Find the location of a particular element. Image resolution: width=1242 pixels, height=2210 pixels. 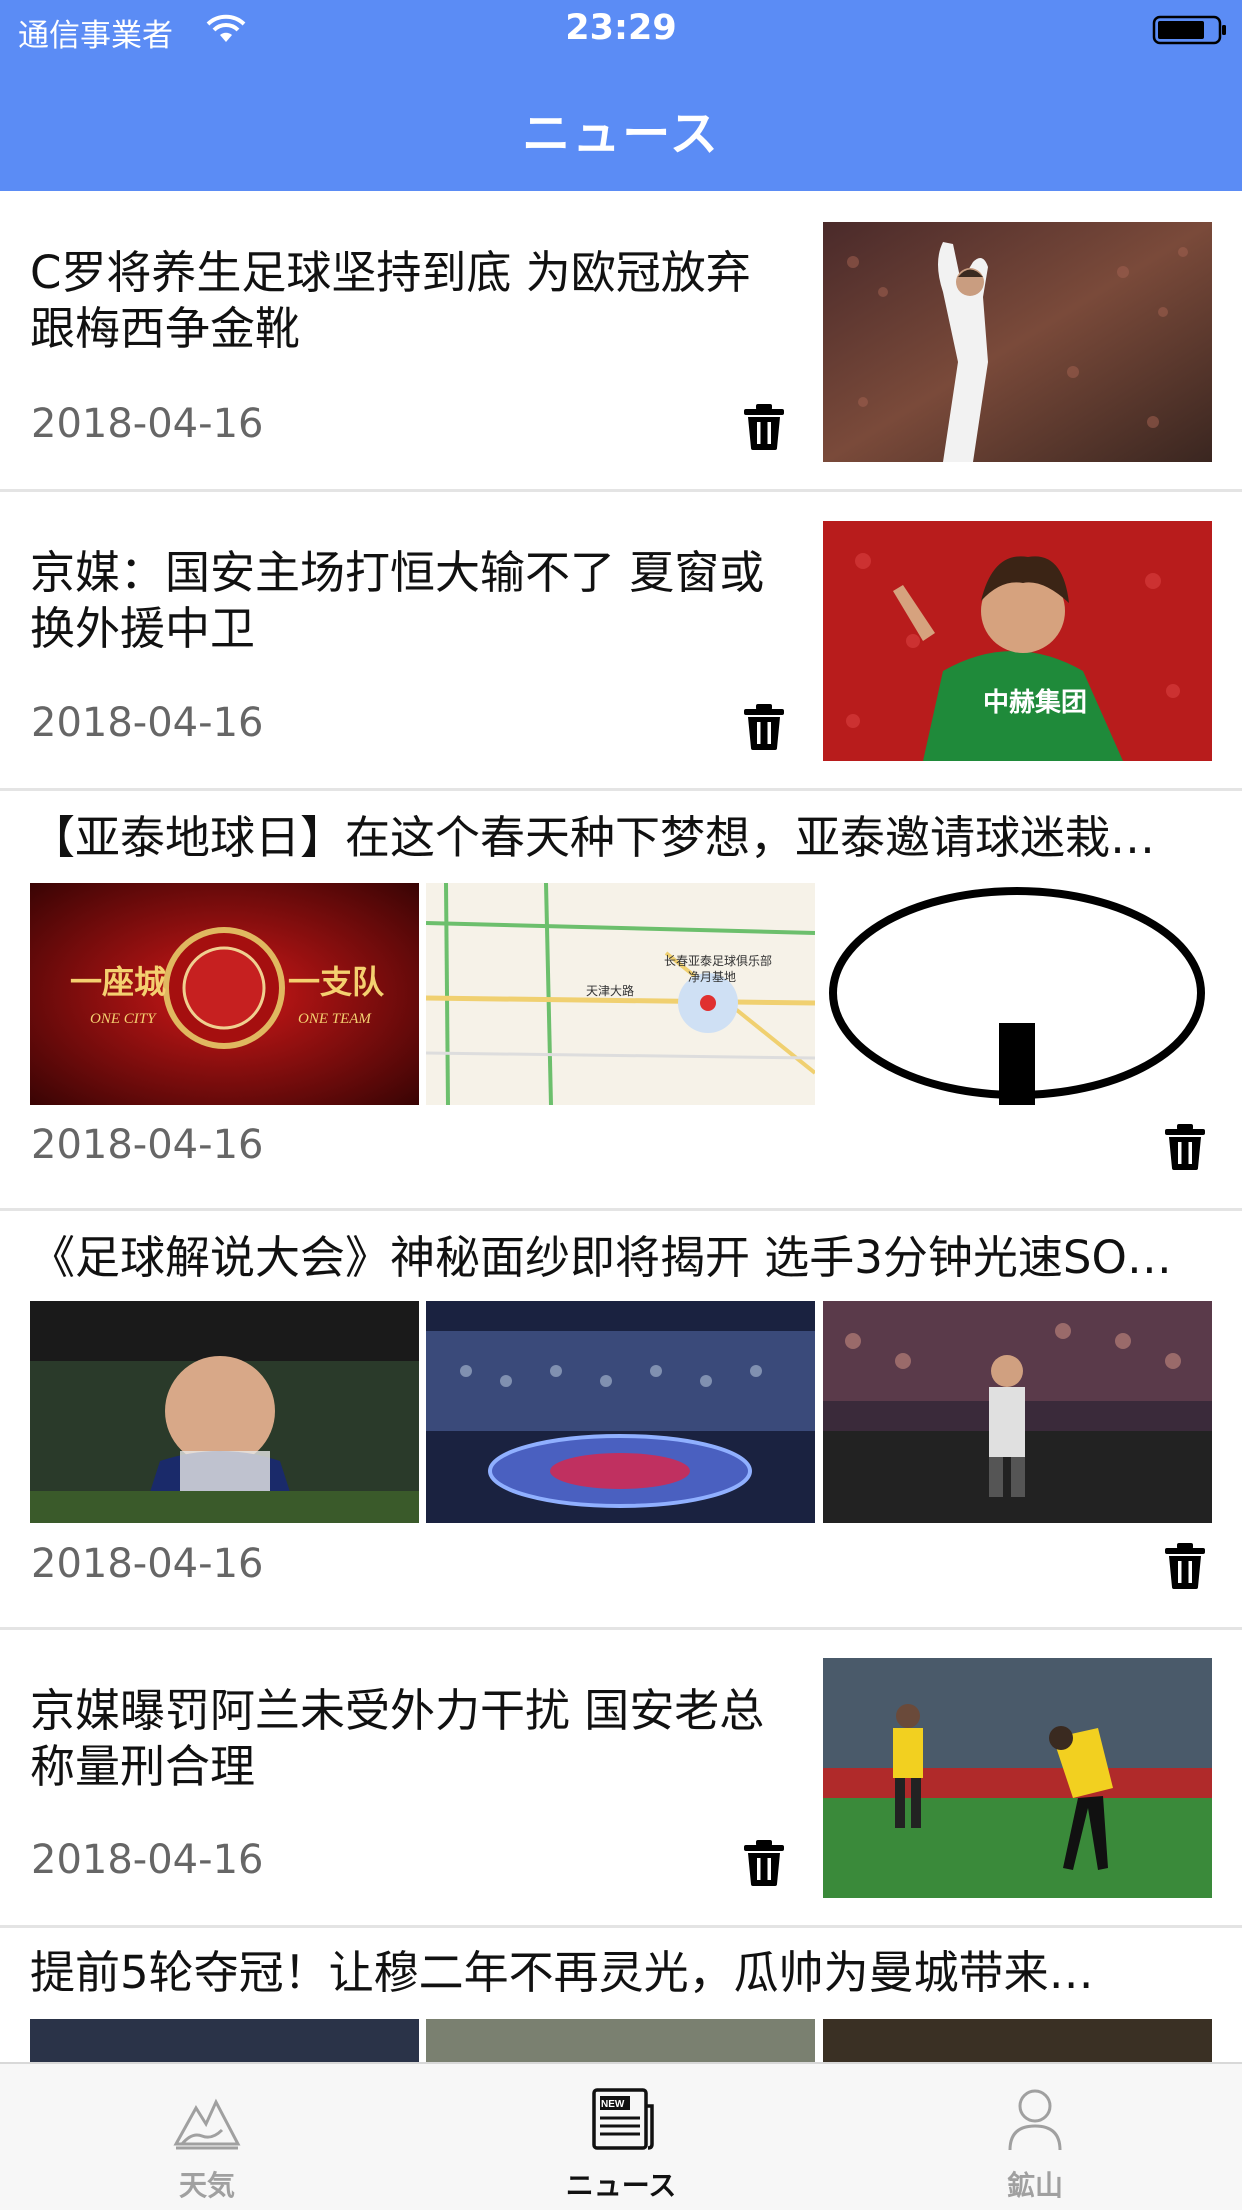

tab-weather: 天気 is located at coordinates (207, 2137).